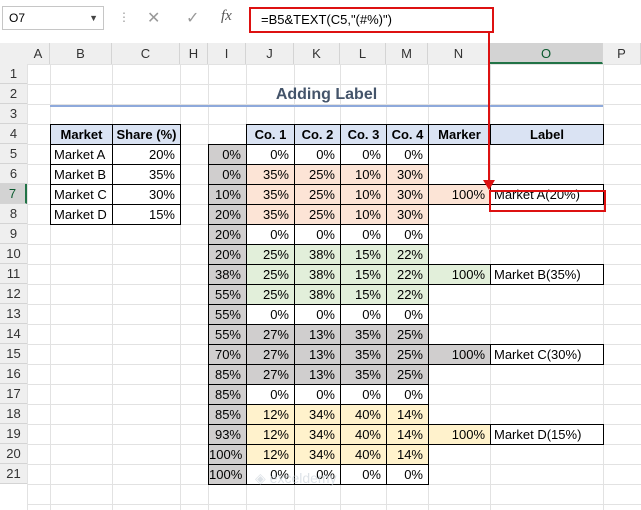  Describe the element at coordinates (546, 53) in the screenshot. I see `column-header-o: O` at that location.